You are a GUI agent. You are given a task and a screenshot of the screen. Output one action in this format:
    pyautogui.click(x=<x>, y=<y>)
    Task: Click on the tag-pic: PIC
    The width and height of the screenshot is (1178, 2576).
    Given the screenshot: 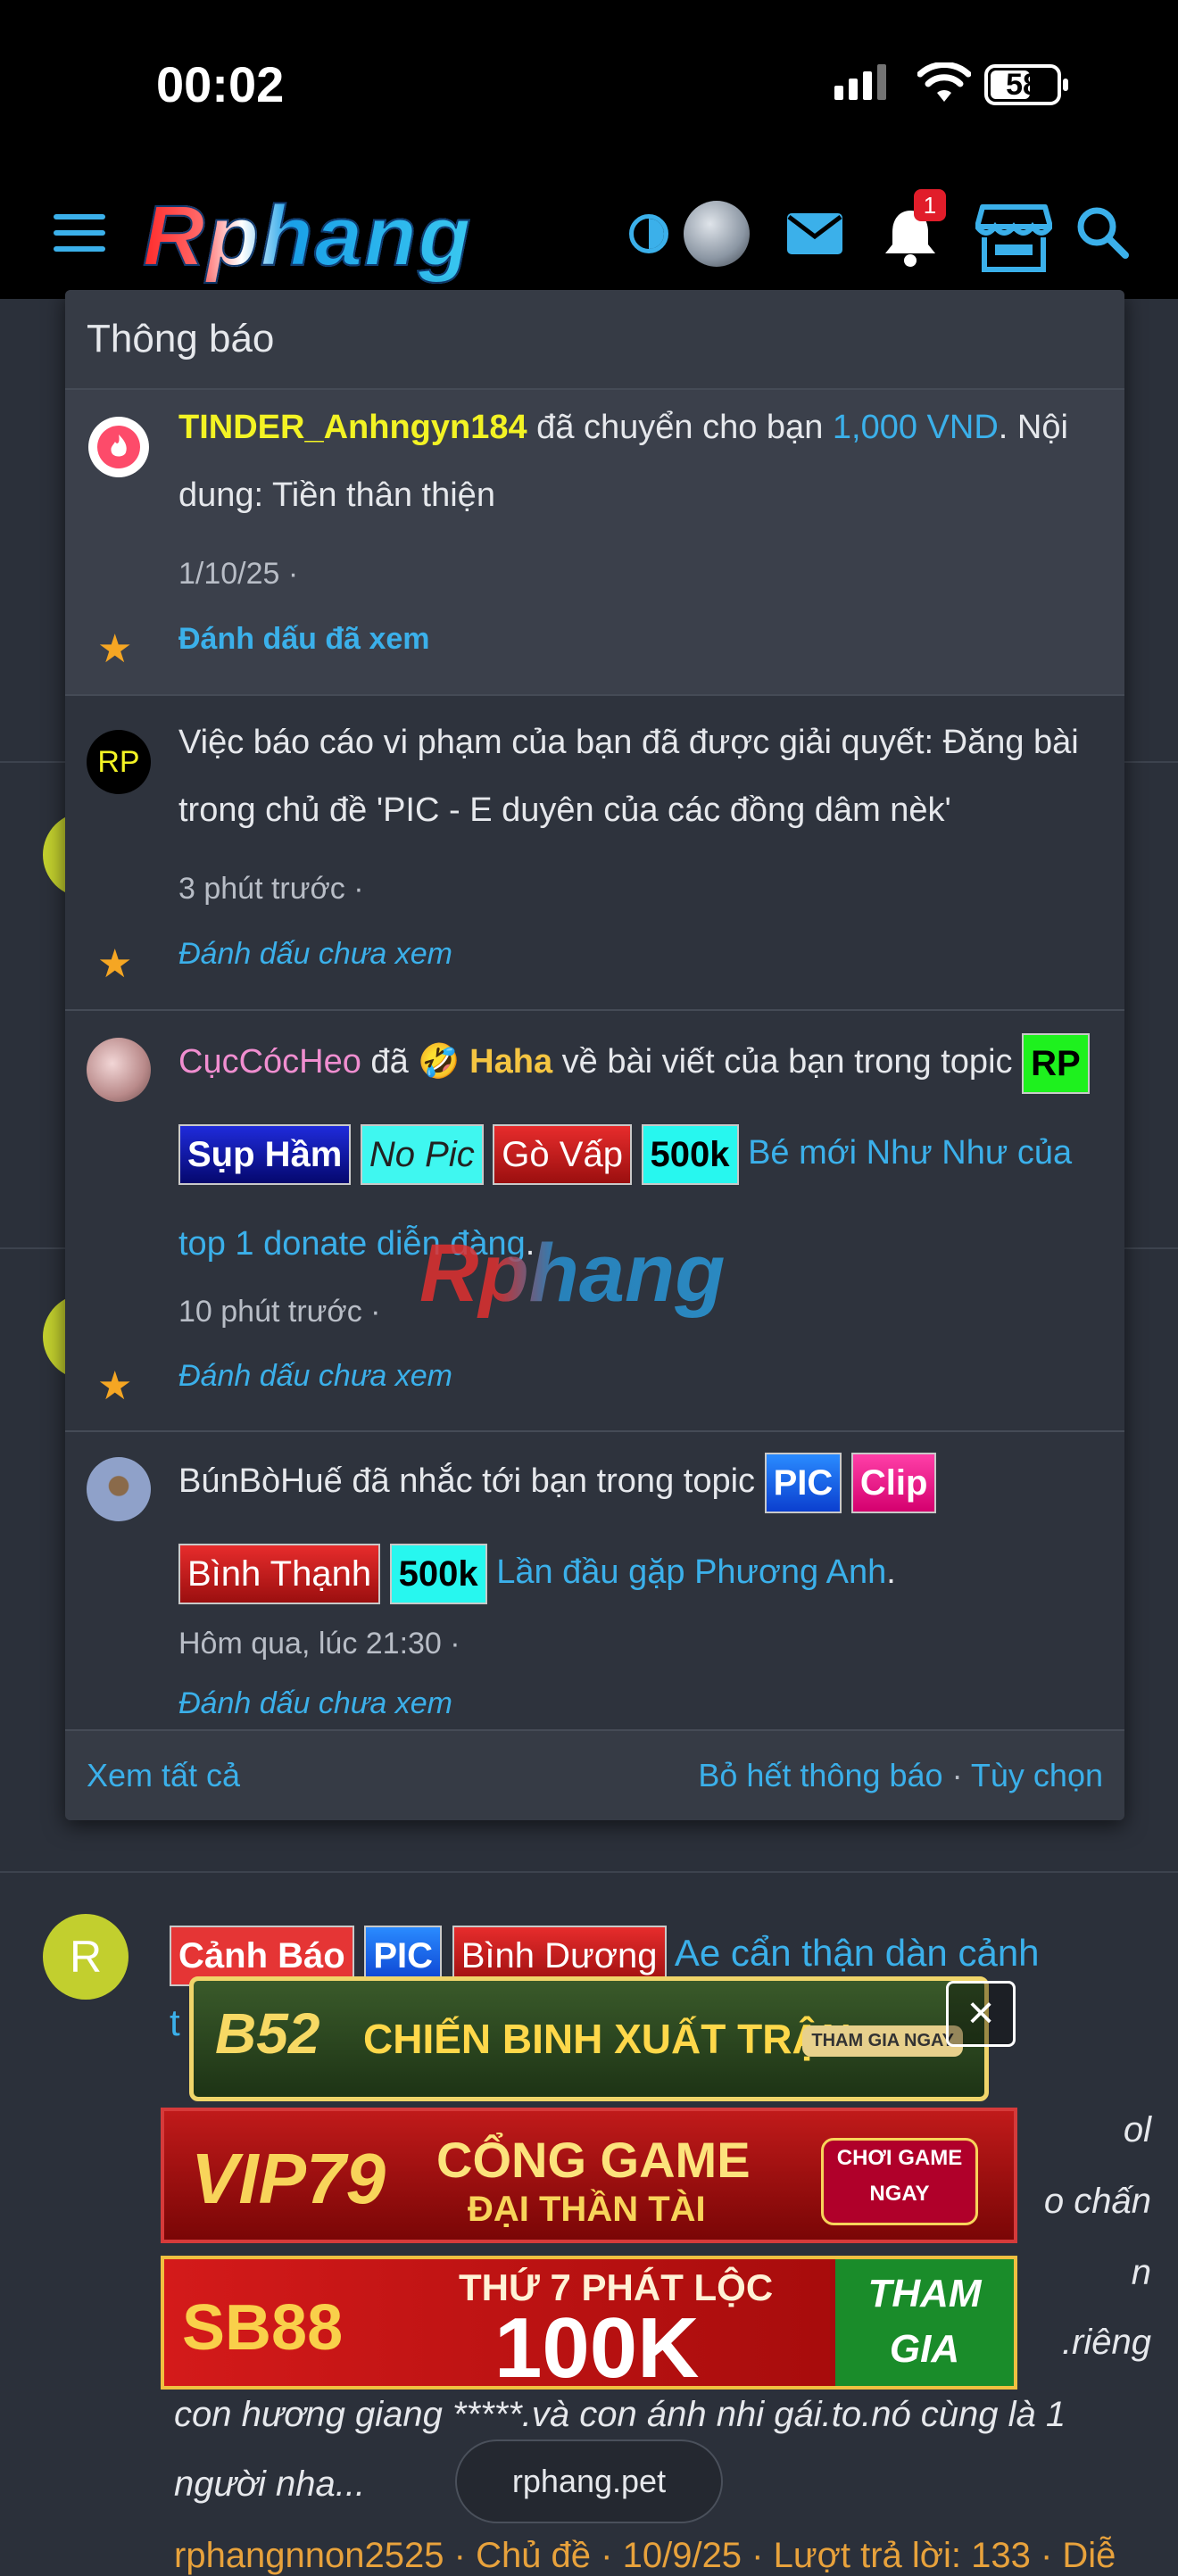 What is the action you would take?
    pyautogui.click(x=803, y=1482)
    